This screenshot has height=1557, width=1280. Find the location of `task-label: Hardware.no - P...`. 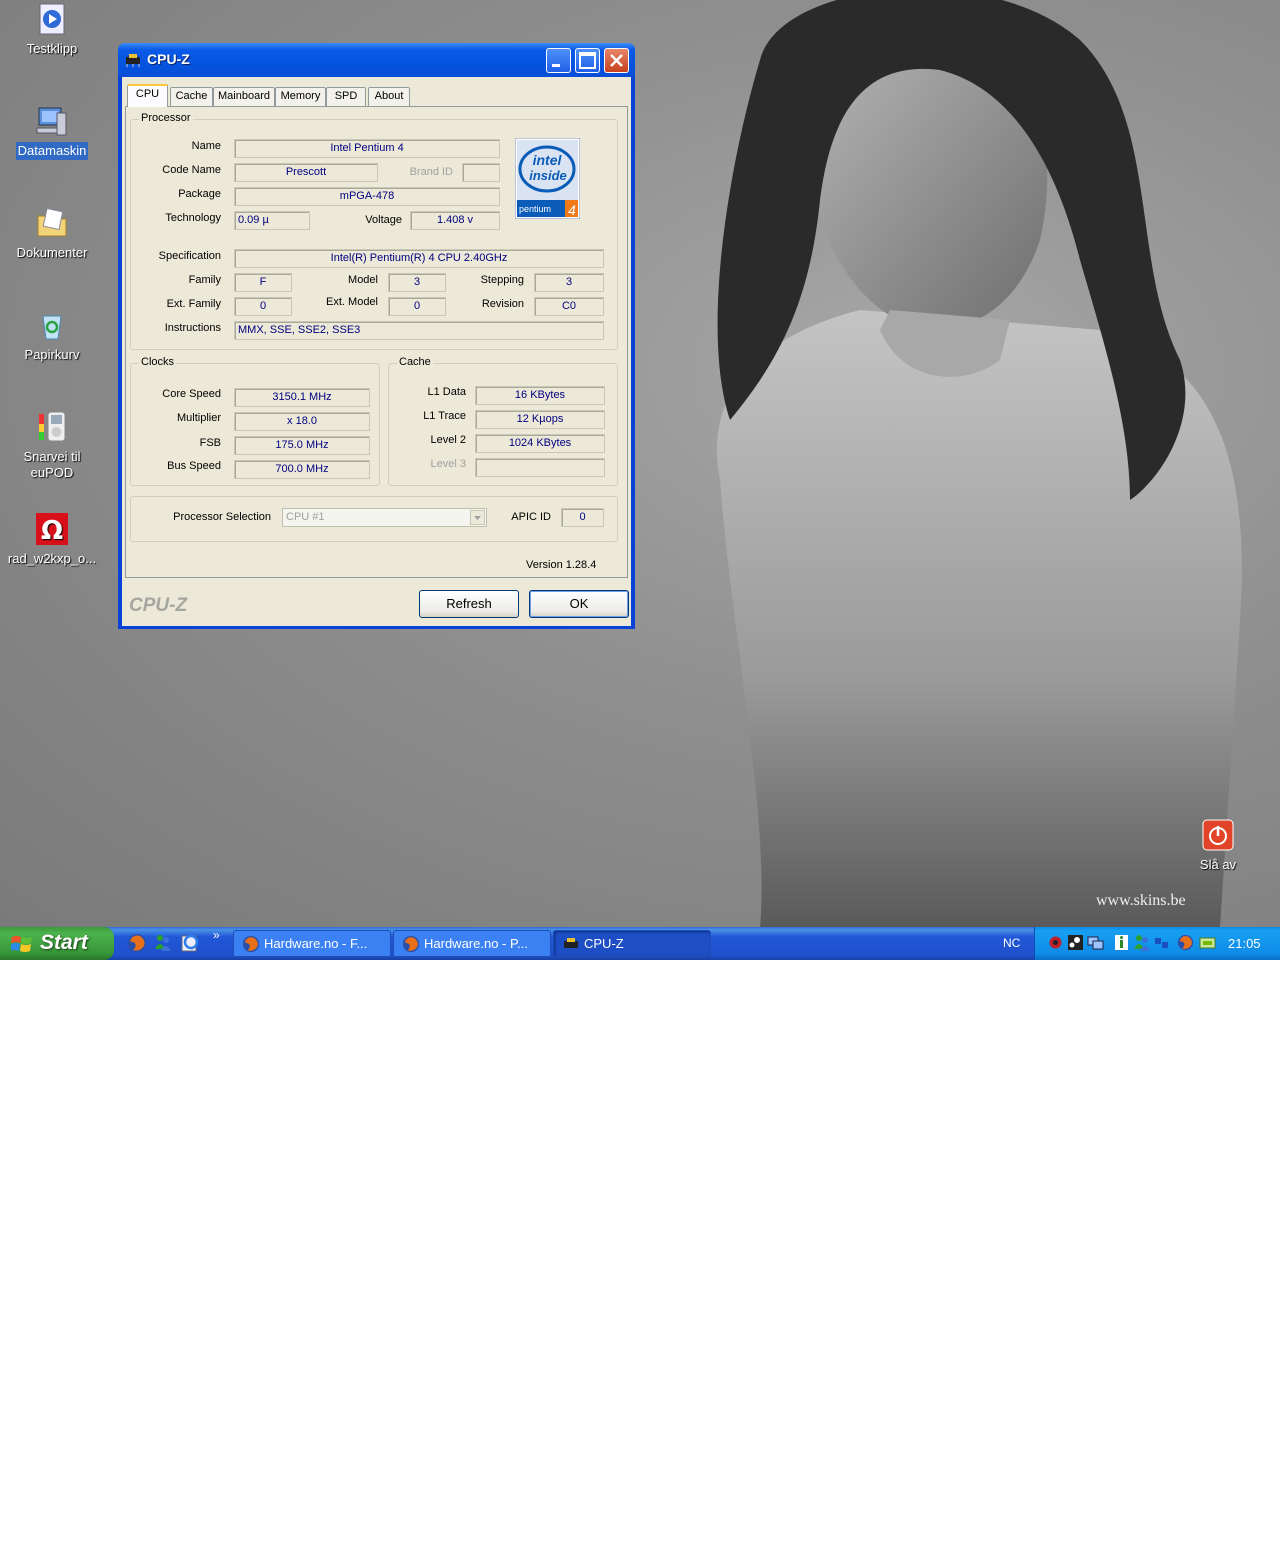

task-label: Hardware.no - P... is located at coordinates (476, 943).